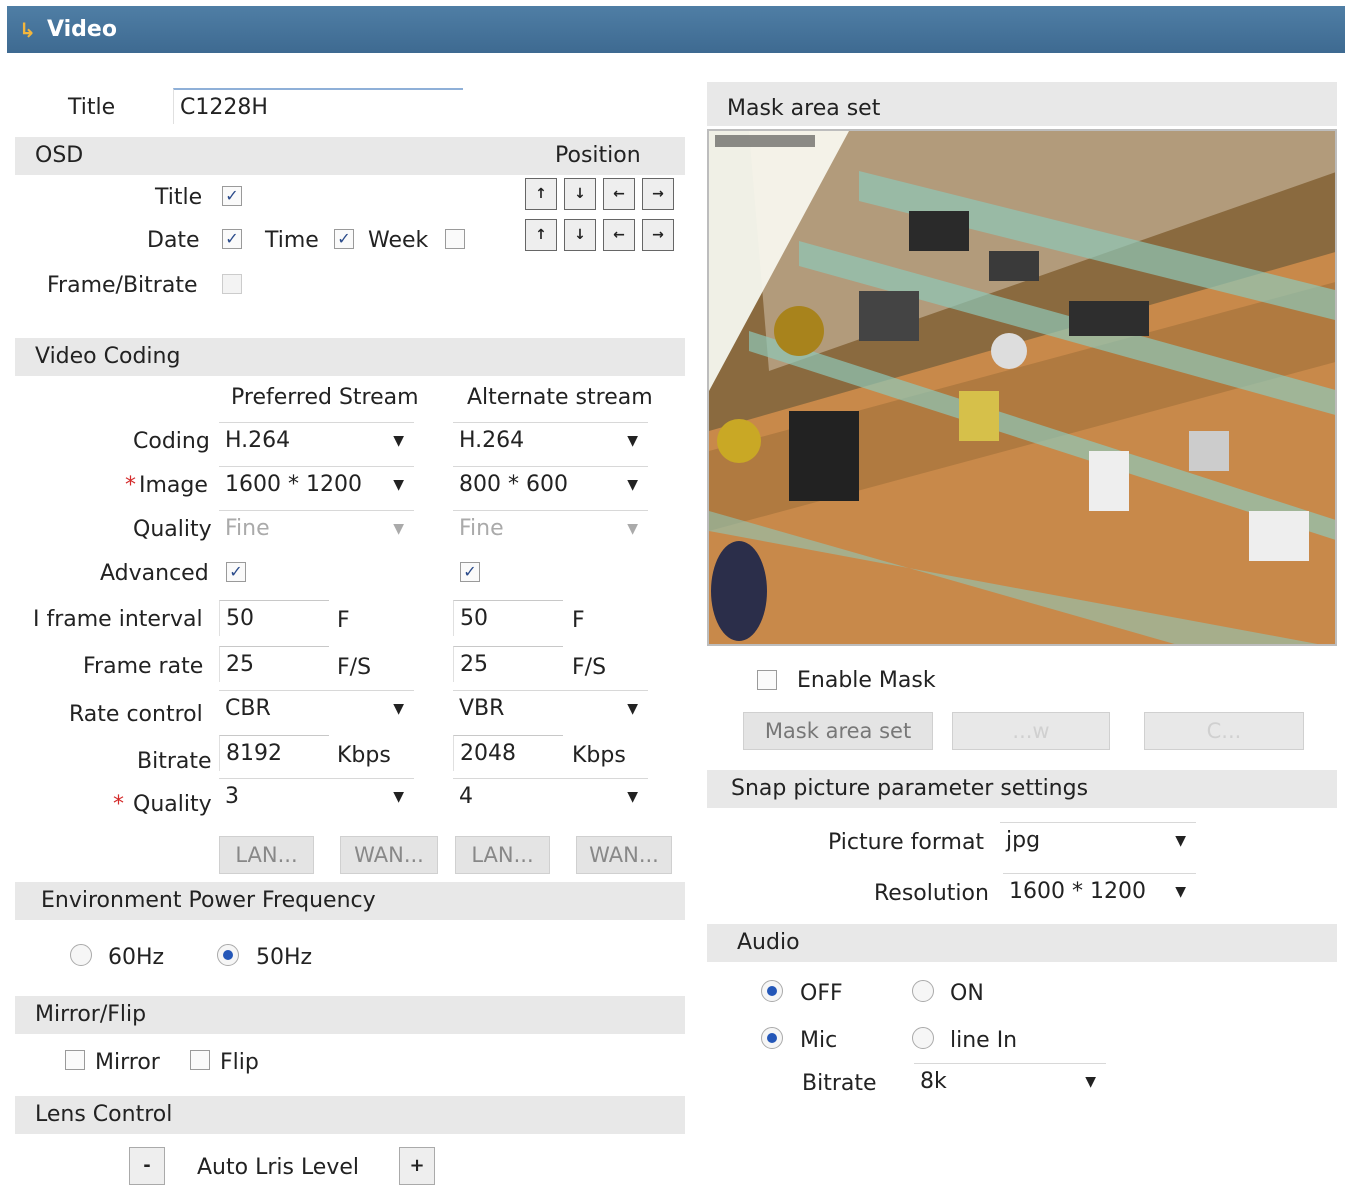 This screenshot has height=1194, width=1347. What do you see at coordinates (455, 239) in the screenshot?
I see `osd-week-checkbox` at bounding box center [455, 239].